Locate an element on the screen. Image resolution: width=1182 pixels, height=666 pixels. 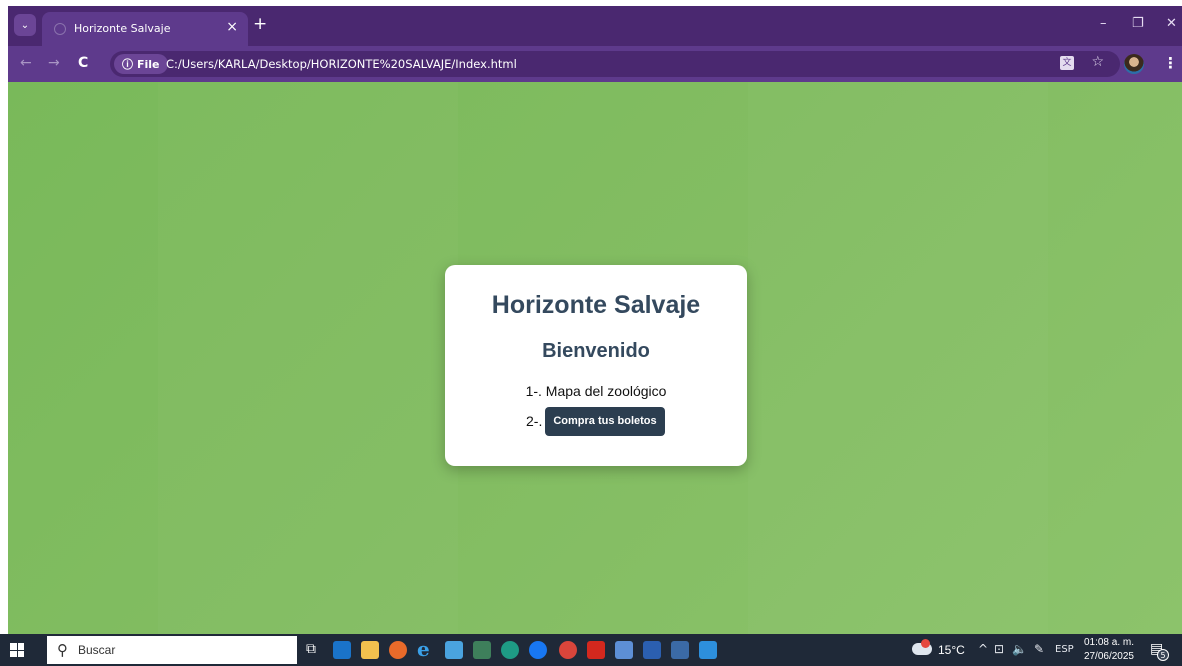
network-icon: ⊡ is located at coordinates (999, 649).